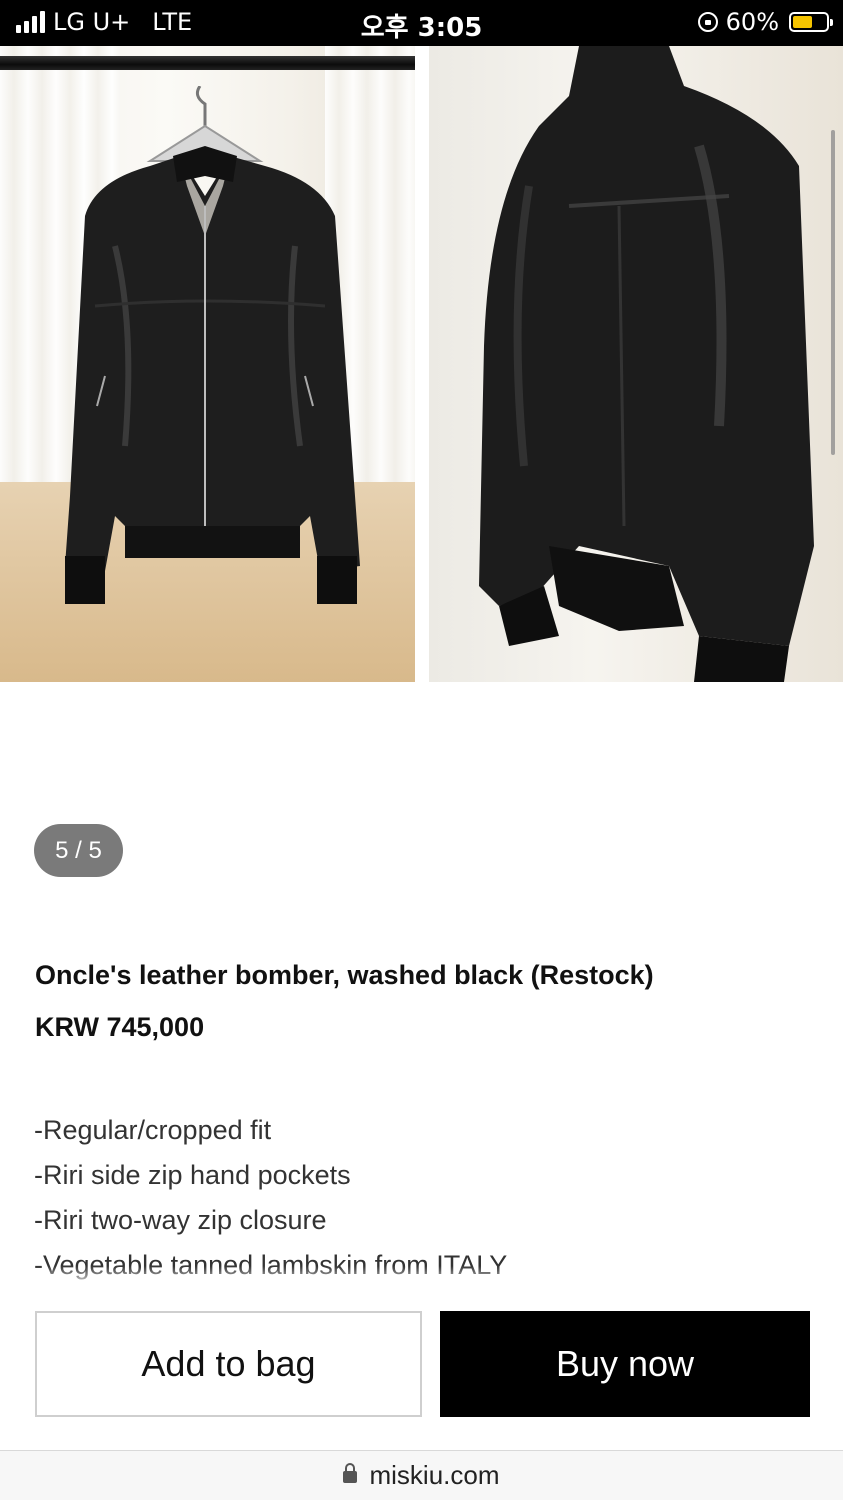 The image size is (843, 1500). What do you see at coordinates (180, 1220) in the screenshot?
I see `feature-item: -Riri two-way zip closure` at bounding box center [180, 1220].